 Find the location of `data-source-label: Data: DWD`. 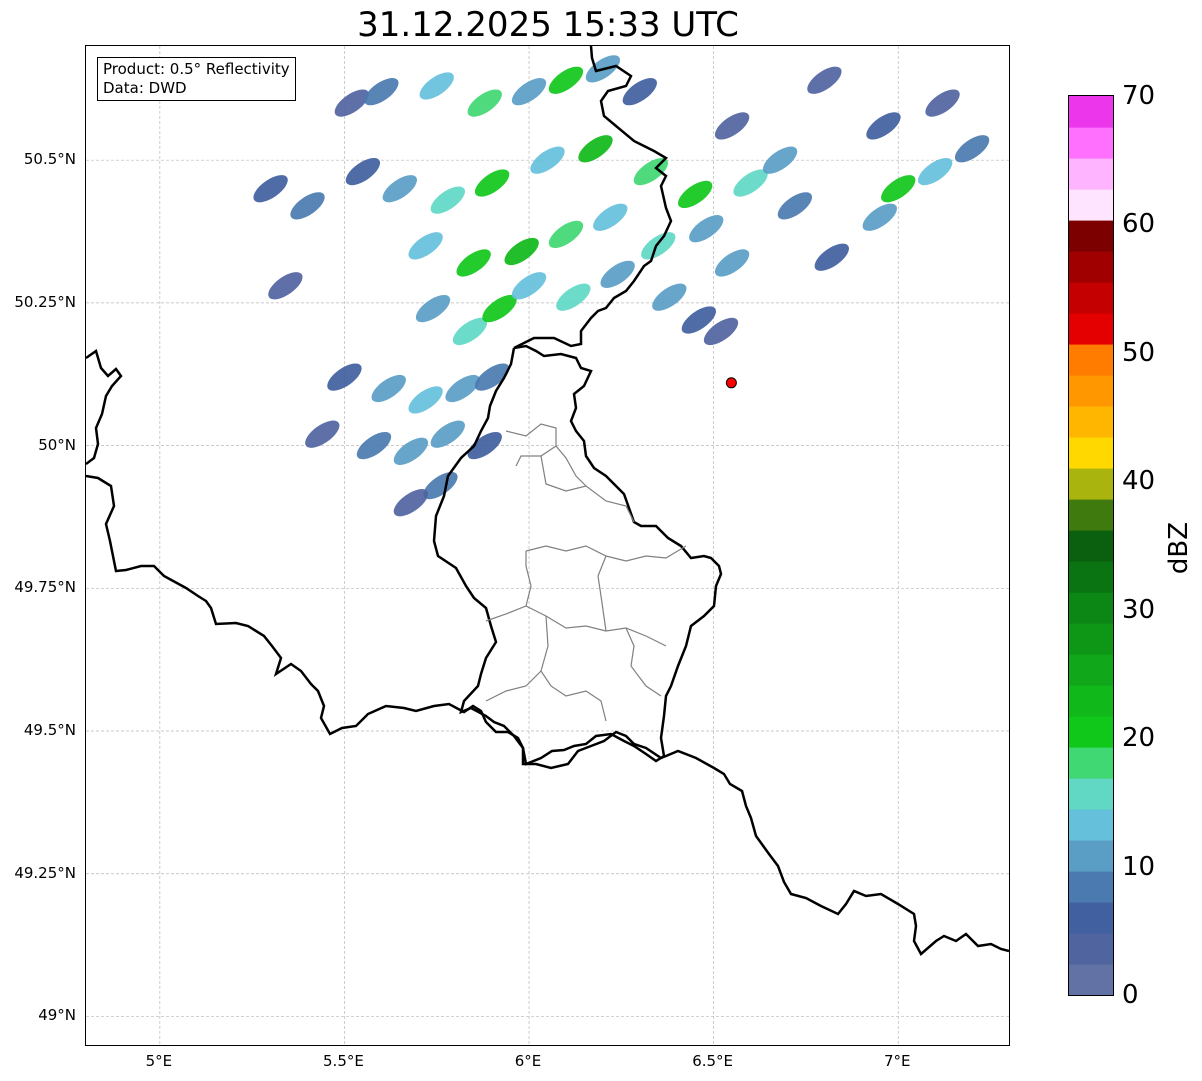

data-source-label: Data: DWD is located at coordinates (145, 88).